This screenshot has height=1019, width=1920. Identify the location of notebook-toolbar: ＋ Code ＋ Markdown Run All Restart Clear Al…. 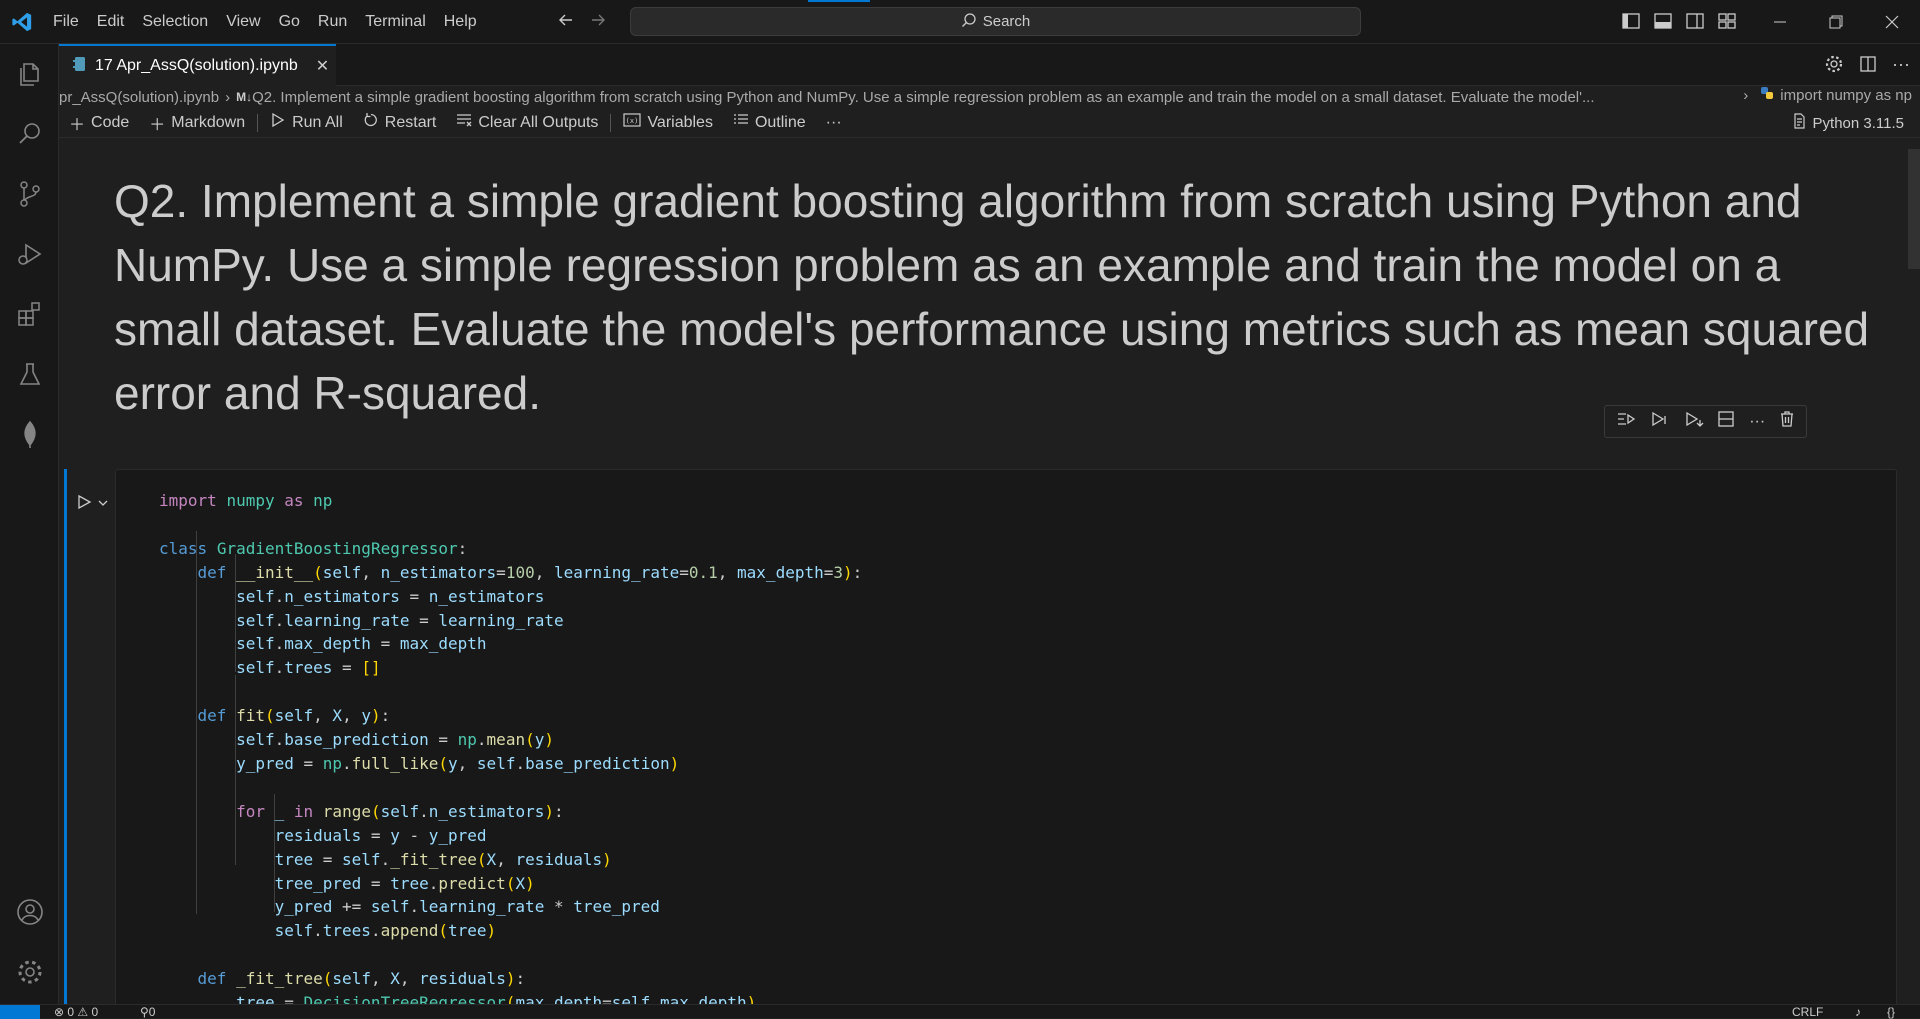
(989, 123).